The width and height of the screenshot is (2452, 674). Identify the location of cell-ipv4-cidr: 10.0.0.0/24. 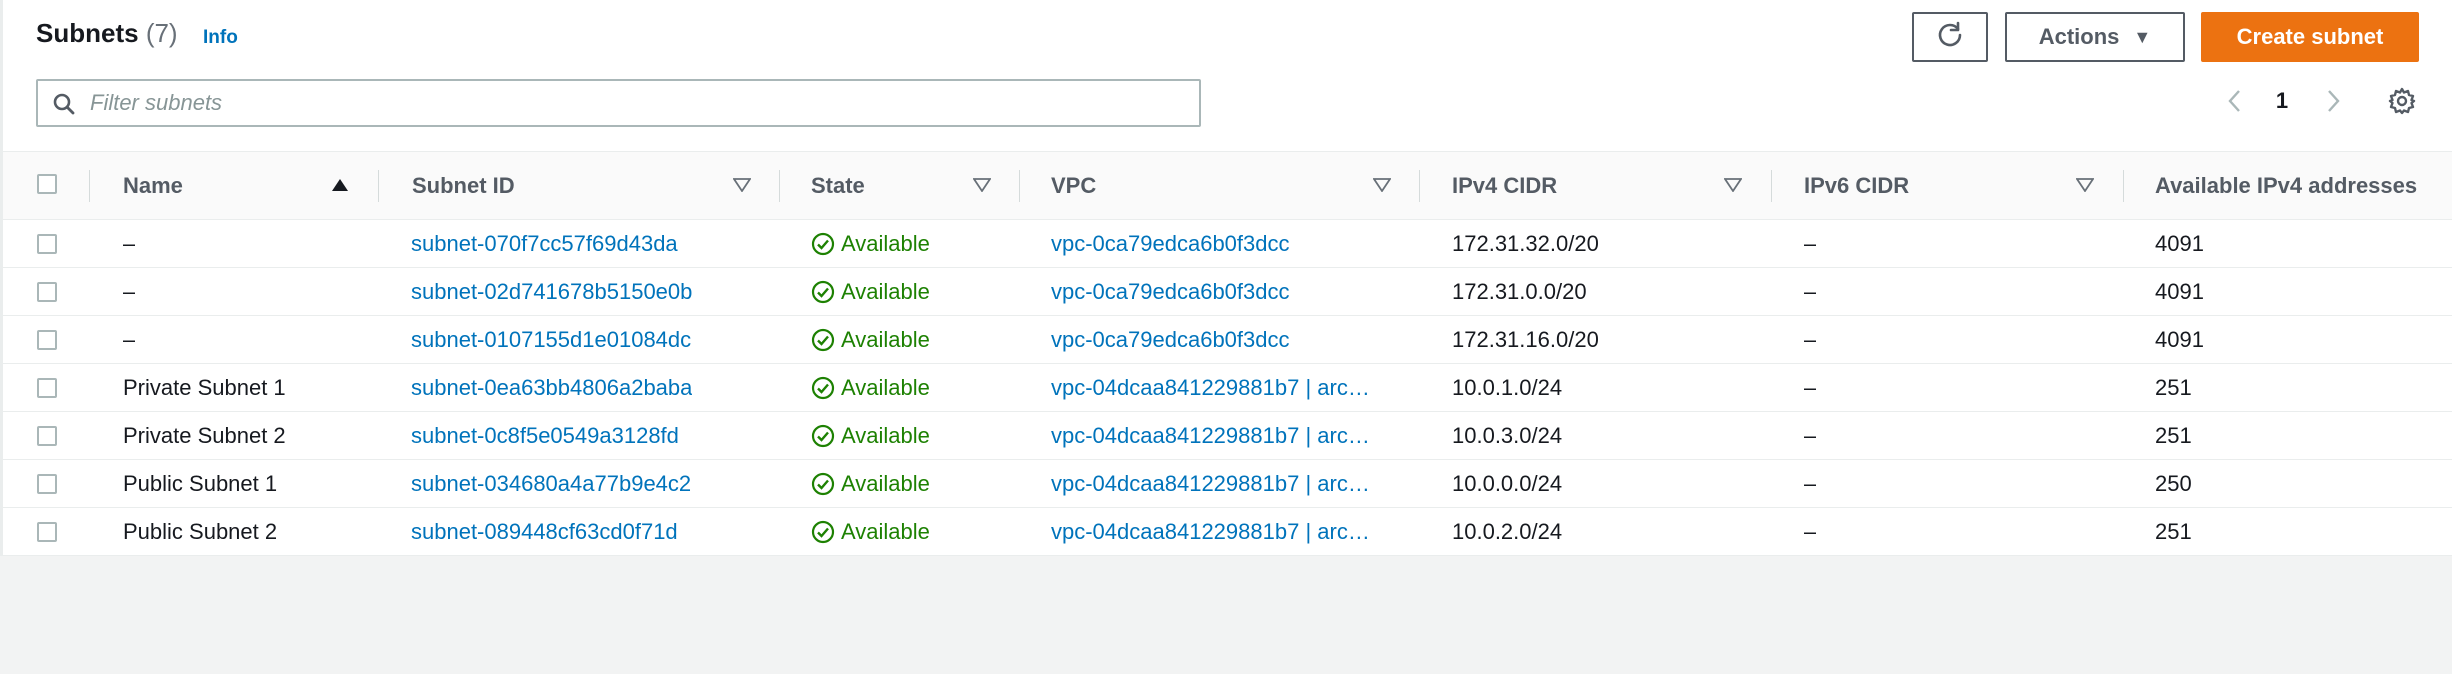
(1507, 483).